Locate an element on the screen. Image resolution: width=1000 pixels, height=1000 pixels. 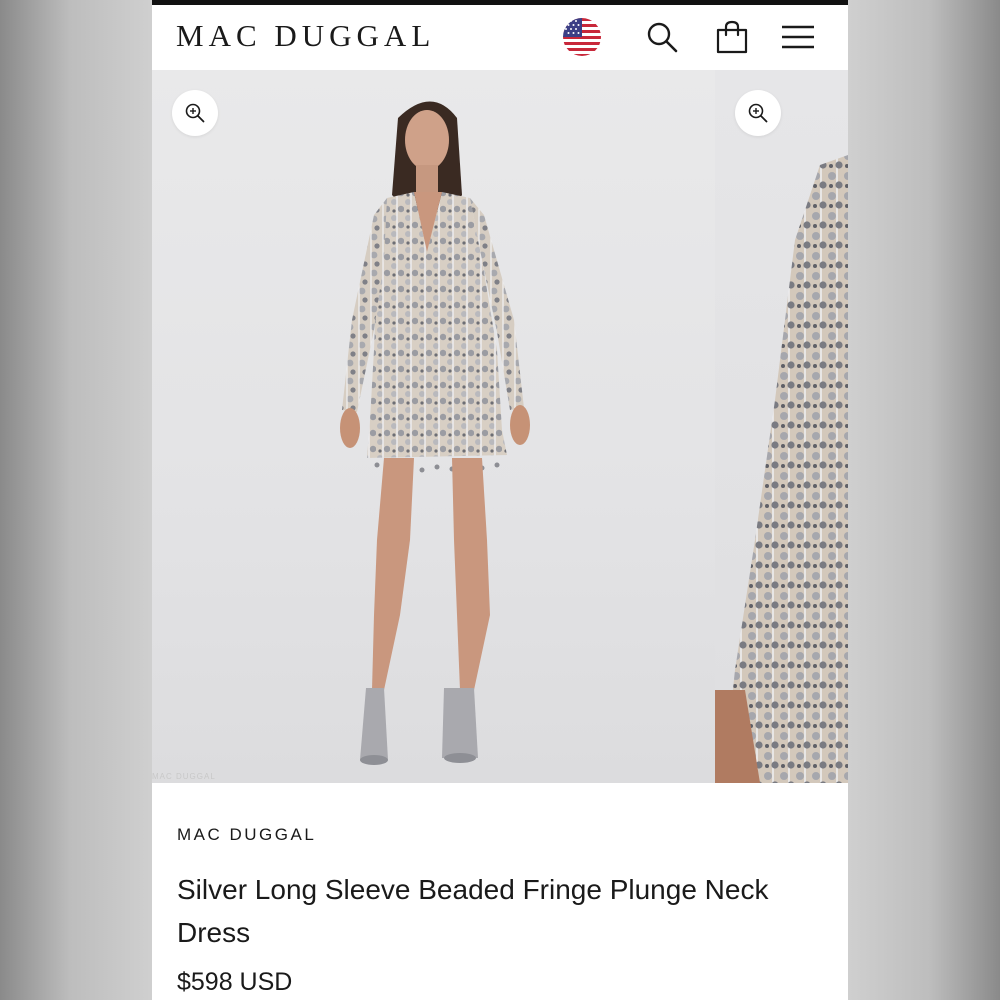
hamburger-menu-icon is located at coordinates (798, 37).